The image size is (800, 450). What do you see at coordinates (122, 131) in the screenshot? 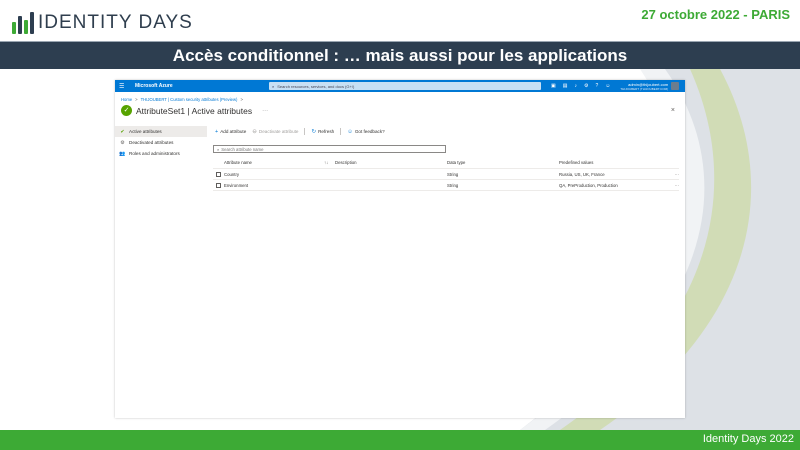
I see `check-circle-icon: ✔` at bounding box center [122, 131].